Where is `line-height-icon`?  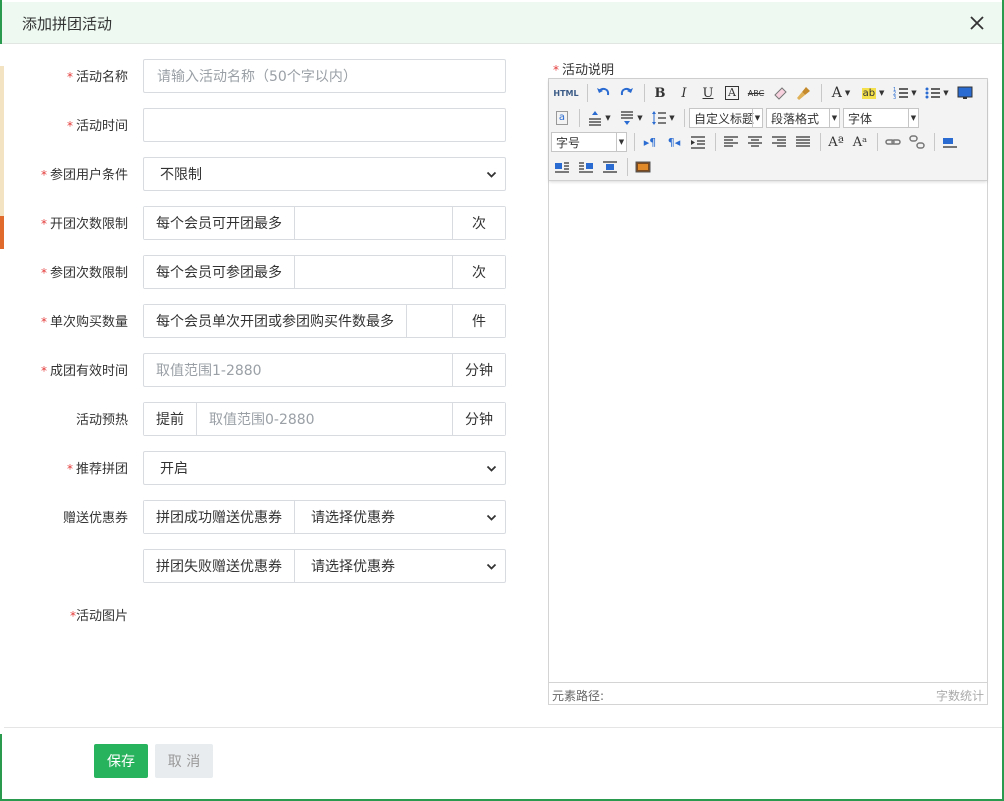 line-height-icon is located at coordinates (659, 118).